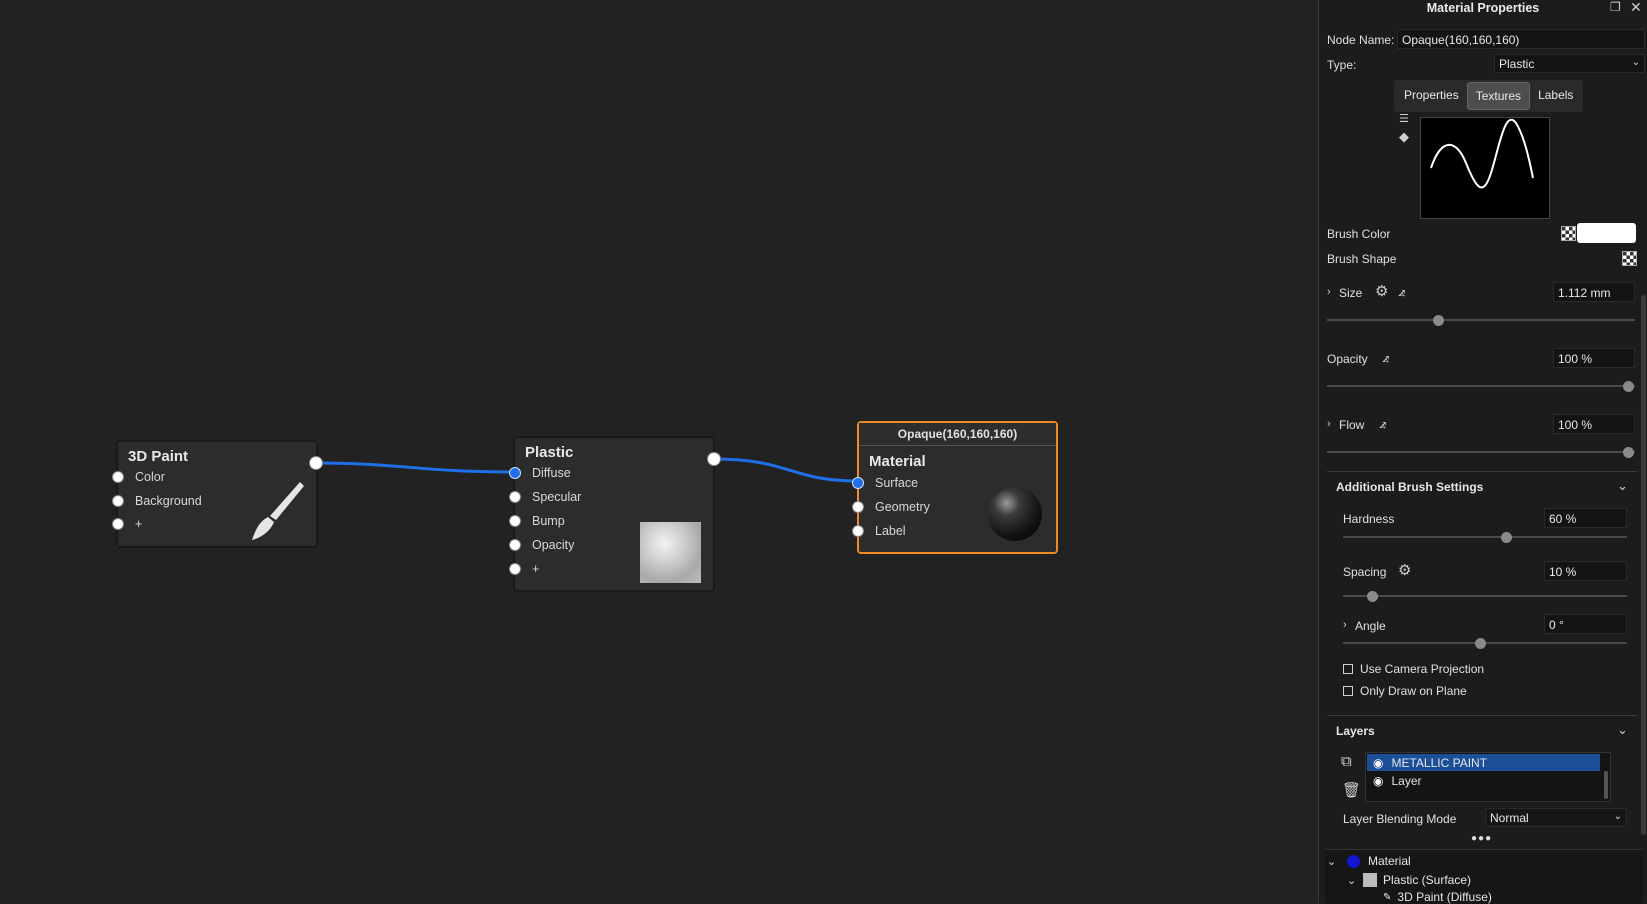  What do you see at coordinates (1348, 669) in the screenshot?
I see `use-camera-projection-checkbox` at bounding box center [1348, 669].